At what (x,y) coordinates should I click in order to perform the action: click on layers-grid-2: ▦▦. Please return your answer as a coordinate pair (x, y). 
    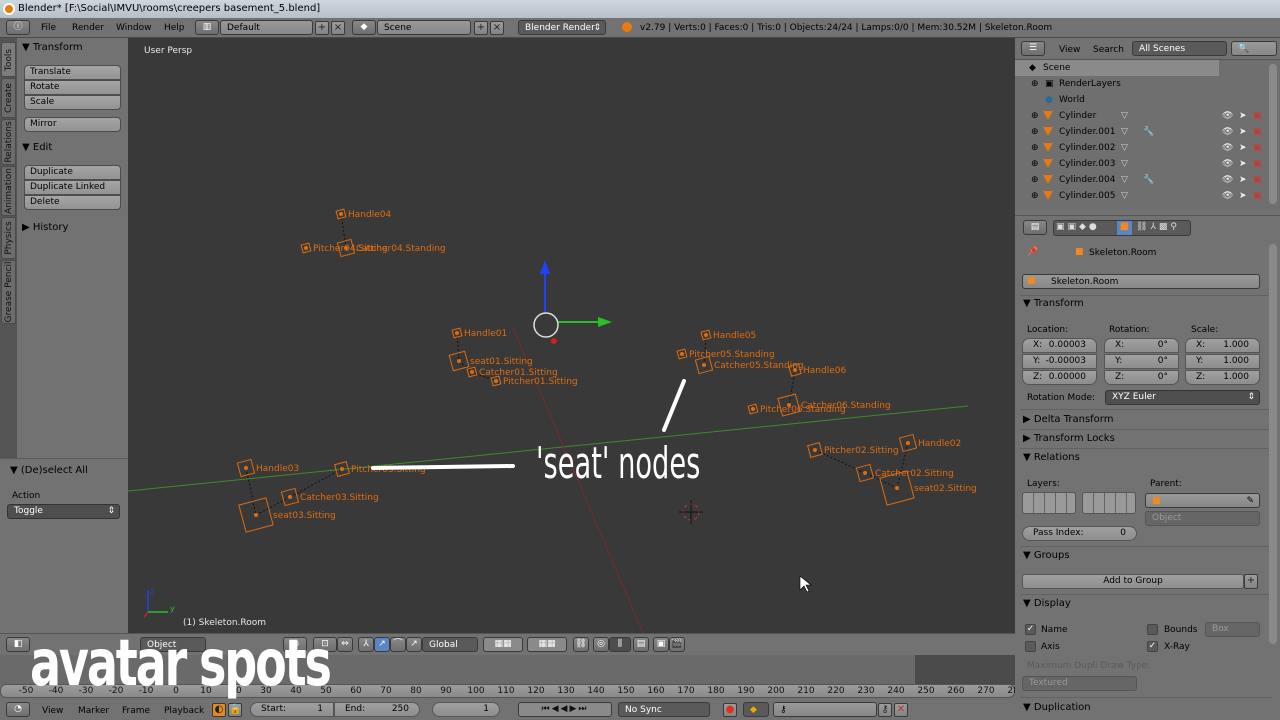
    Looking at the image, I should click on (547, 644).